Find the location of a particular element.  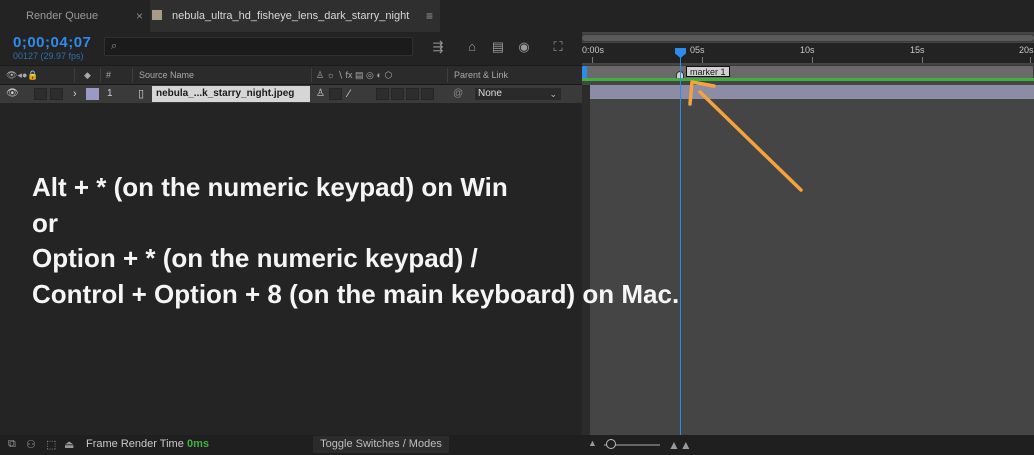

frame-render-time-value: 0ms is located at coordinates (198, 444).